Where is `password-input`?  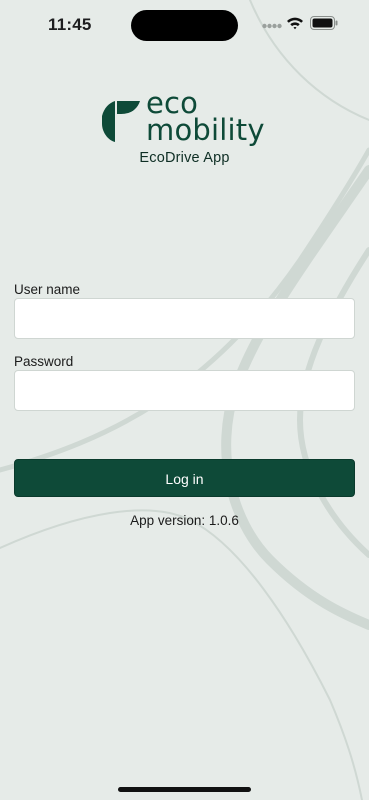
password-input is located at coordinates (184, 390).